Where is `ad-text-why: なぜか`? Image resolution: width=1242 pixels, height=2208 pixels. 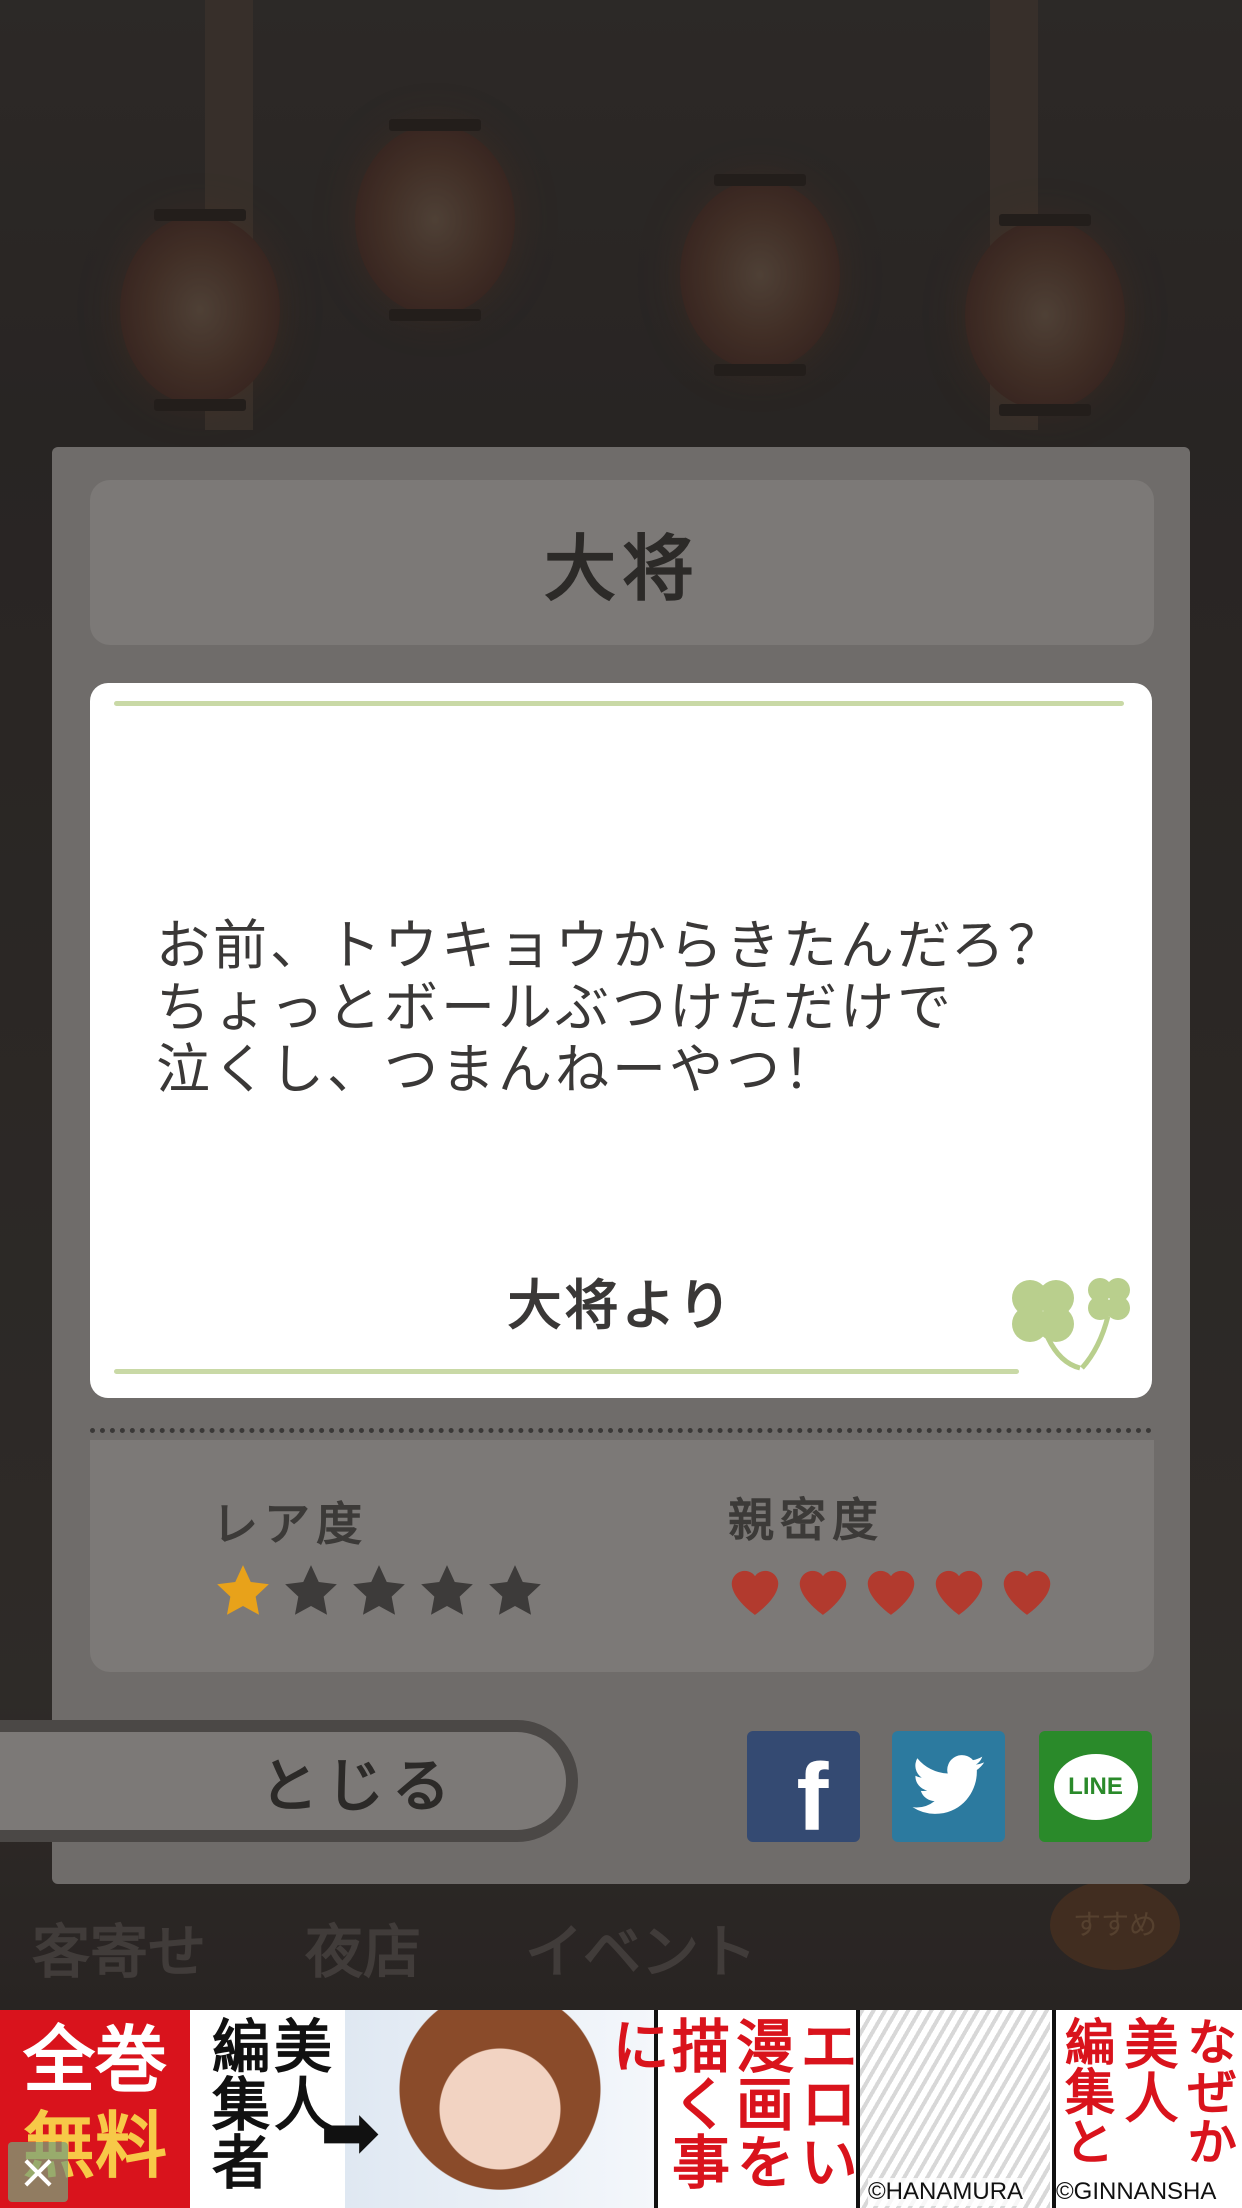 ad-text-why: なぜか is located at coordinates (1208, 2091).